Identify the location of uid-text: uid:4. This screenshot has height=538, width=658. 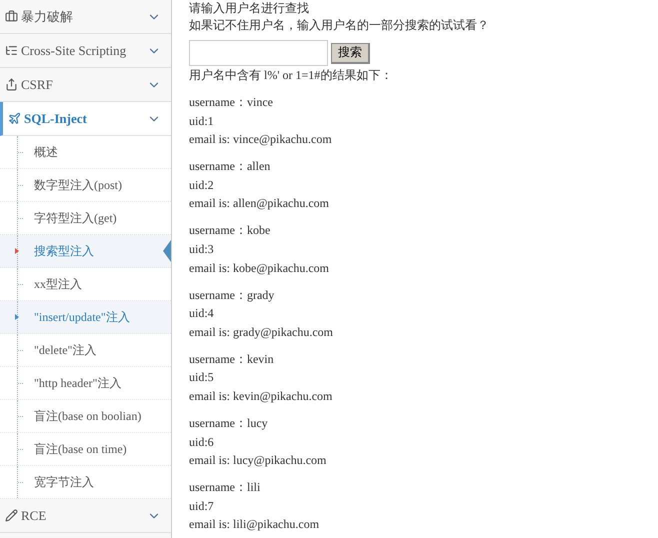
(202, 313).